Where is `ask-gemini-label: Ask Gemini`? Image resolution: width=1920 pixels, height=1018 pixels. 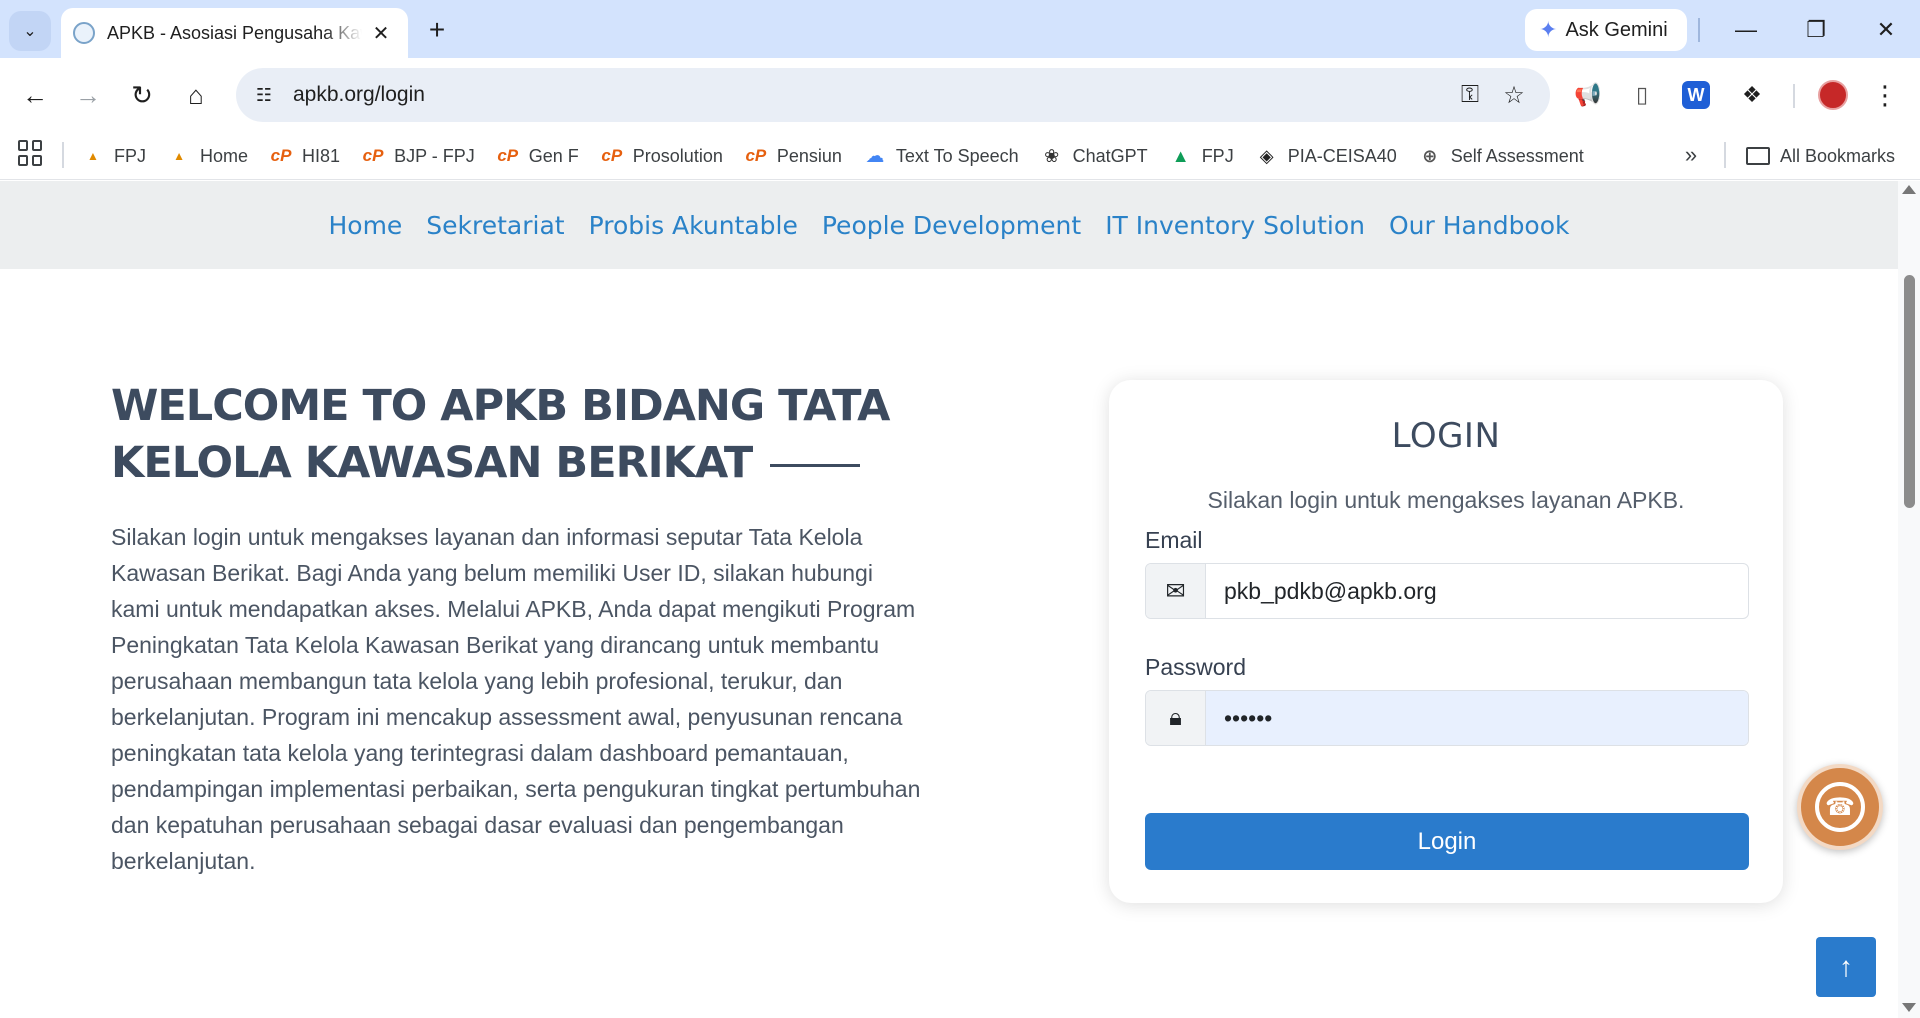
ask-gemini-label: Ask Gemini is located at coordinates (1616, 29).